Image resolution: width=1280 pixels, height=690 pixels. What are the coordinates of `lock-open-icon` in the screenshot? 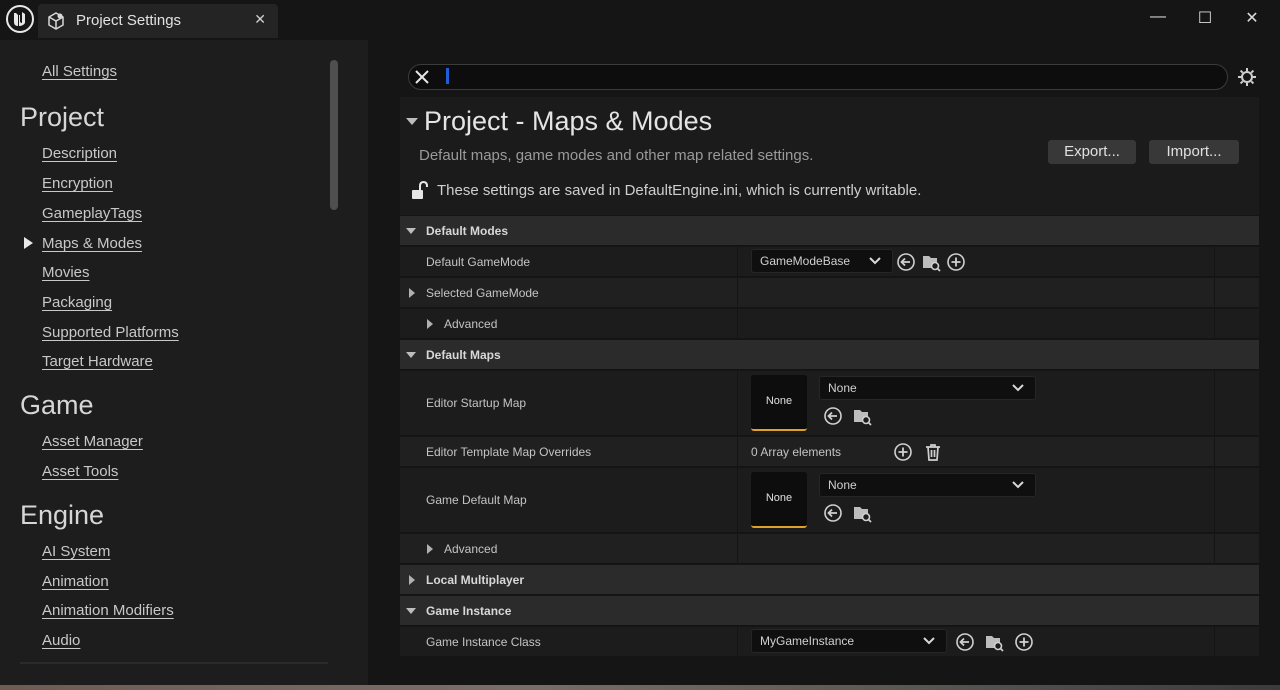 It's located at (420, 190).